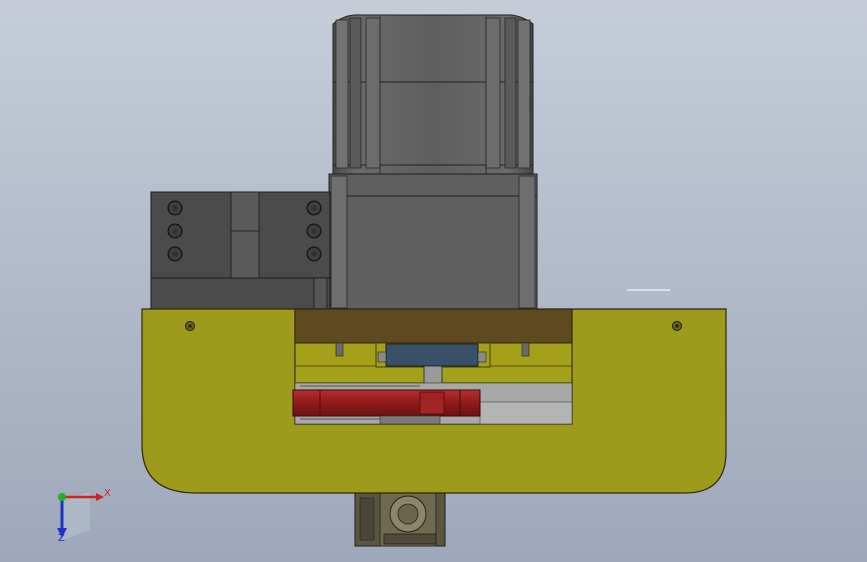  Describe the element at coordinates (432, 355) in the screenshot. I see `slider-block` at that location.